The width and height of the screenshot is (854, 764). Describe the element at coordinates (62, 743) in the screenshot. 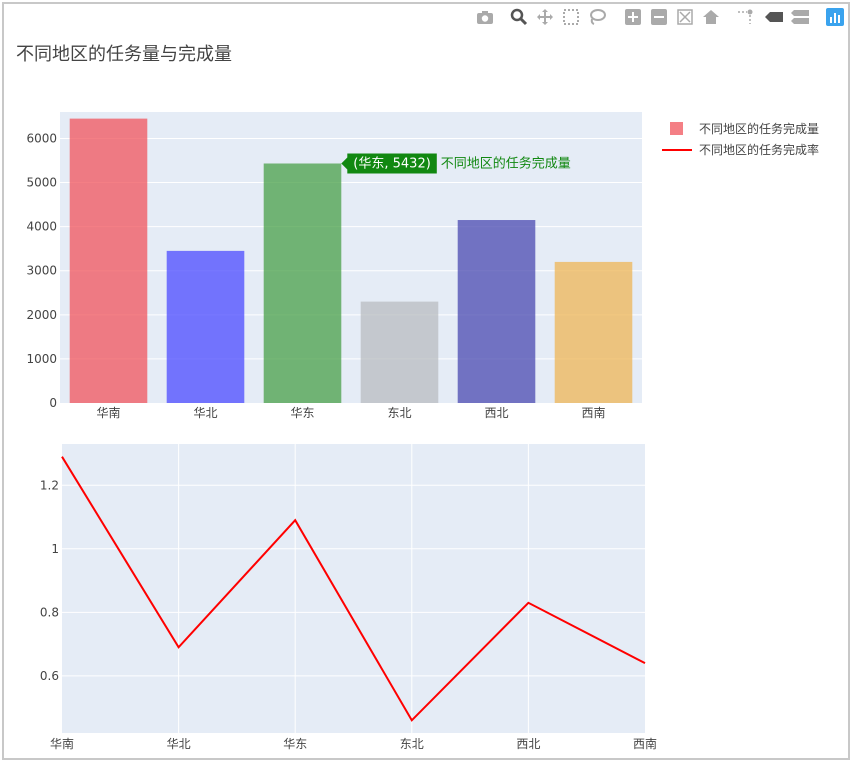

I see `line-x-tick-label: 华南` at that location.